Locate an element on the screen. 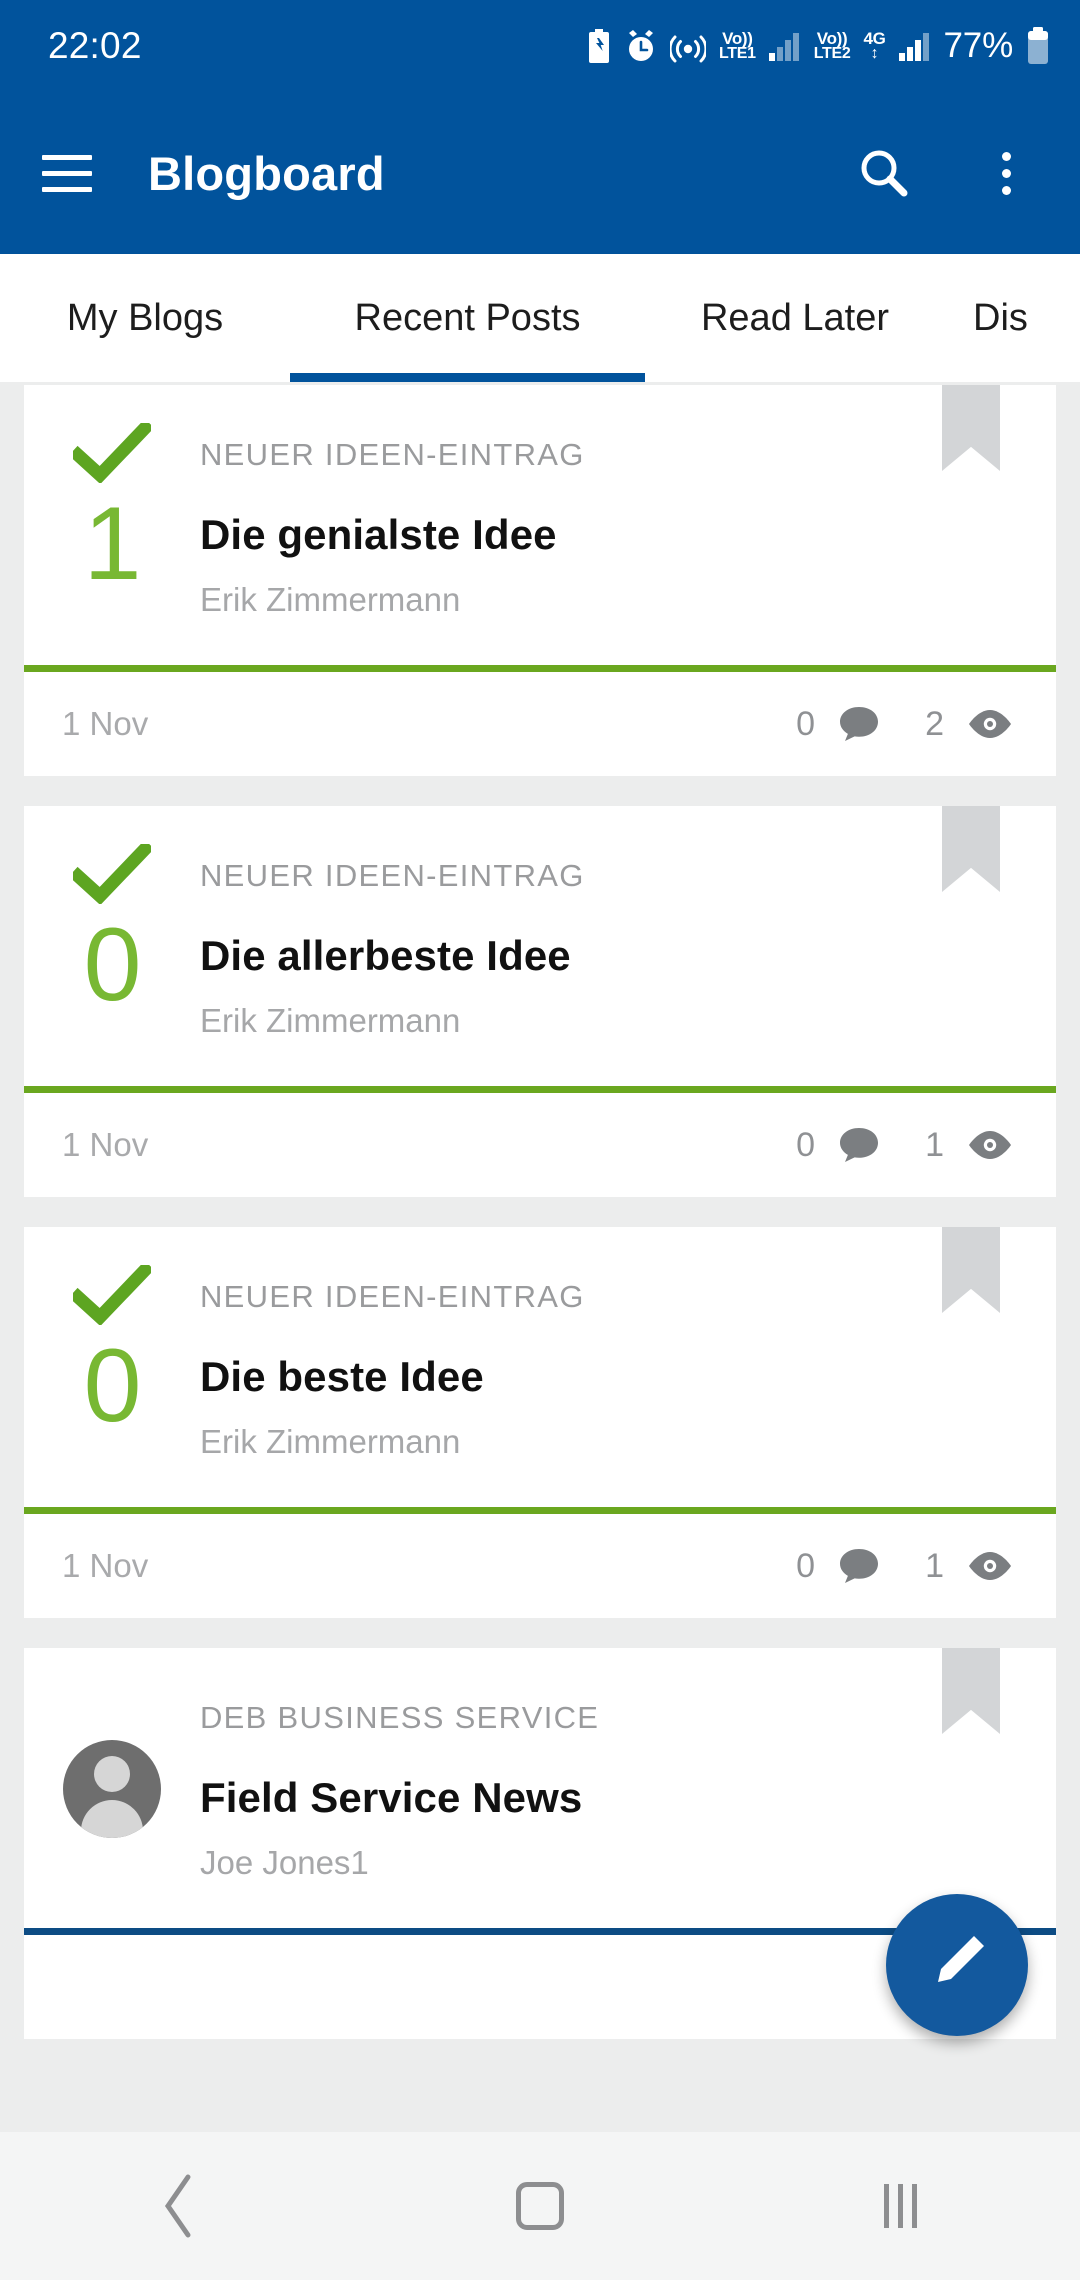 Image resolution: width=1080 pixels, height=2280 pixels. tab-recent-posts: Recent Posts is located at coordinates (467, 318).